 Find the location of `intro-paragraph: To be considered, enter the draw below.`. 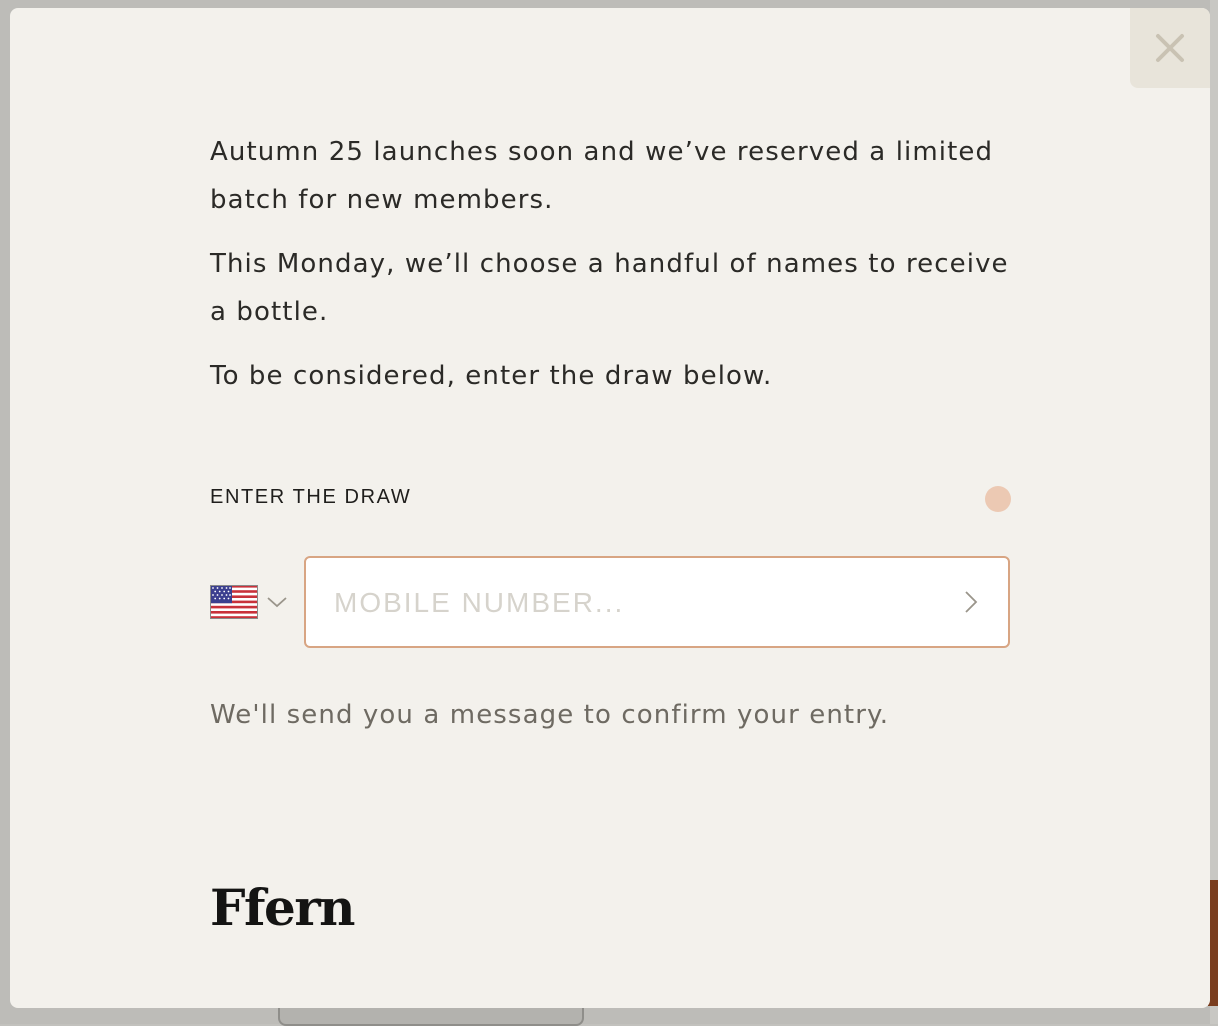

intro-paragraph: To be considered, enter the draw below. is located at coordinates (491, 376).